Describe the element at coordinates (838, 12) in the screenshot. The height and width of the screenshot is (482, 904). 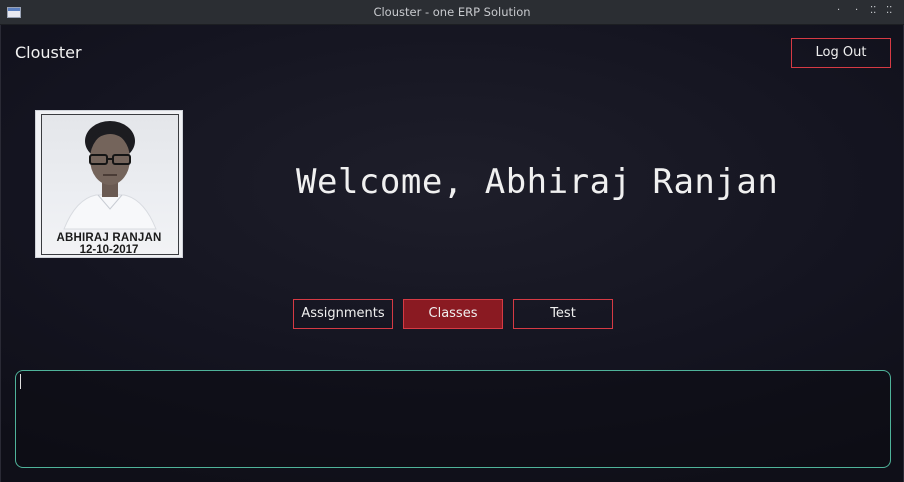
I see `window-minimize-button: ·` at that location.